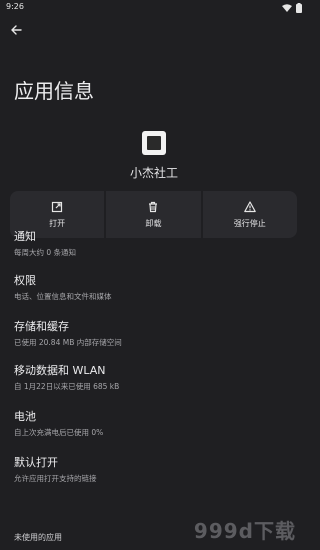 The width and height of the screenshot is (320, 550). Describe the element at coordinates (58, 423) in the screenshot. I see `list-item-battery: 电池 自上次充满电后已使用 0%` at that location.